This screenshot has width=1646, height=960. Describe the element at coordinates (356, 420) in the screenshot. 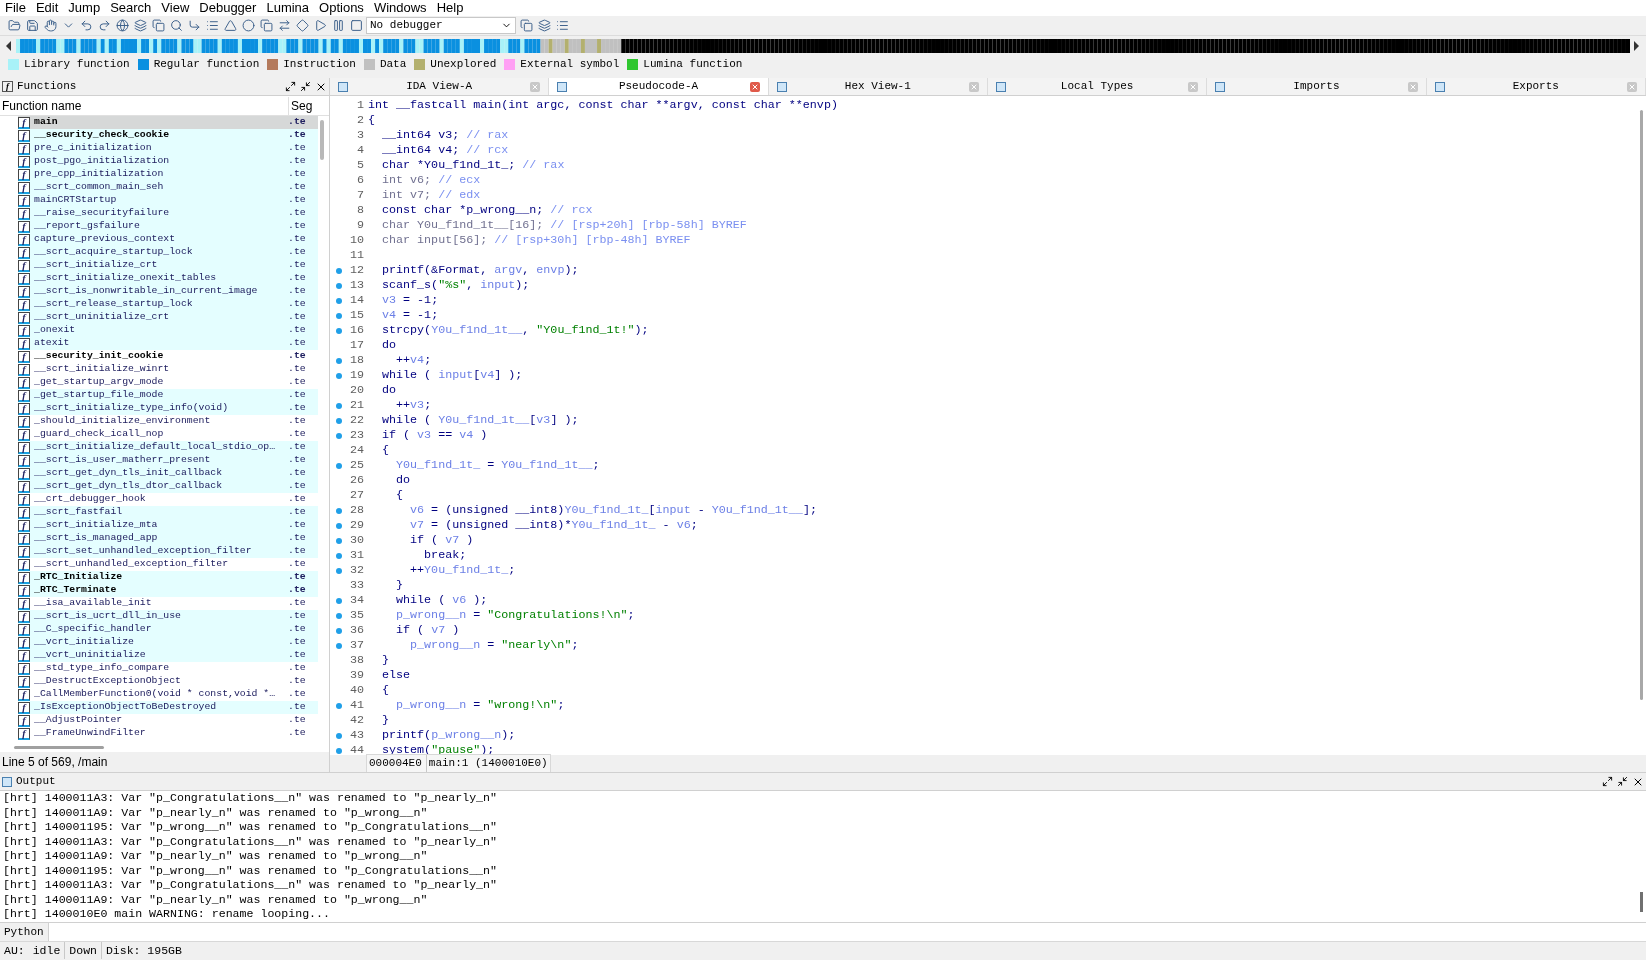

I see `line-number: 22` at that location.